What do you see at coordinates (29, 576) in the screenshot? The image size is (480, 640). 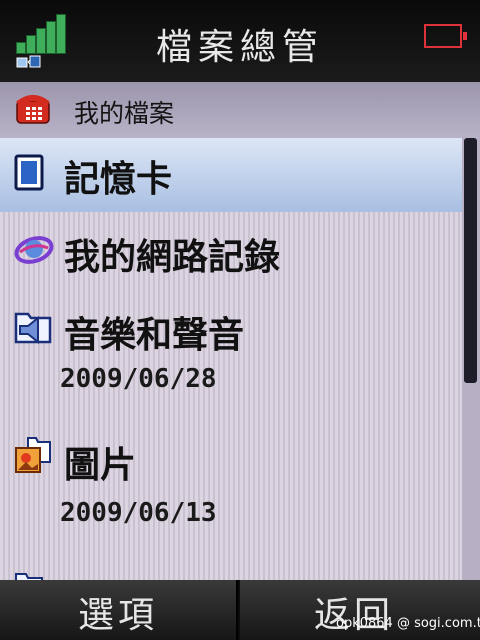 I see `folder-icon` at bounding box center [29, 576].